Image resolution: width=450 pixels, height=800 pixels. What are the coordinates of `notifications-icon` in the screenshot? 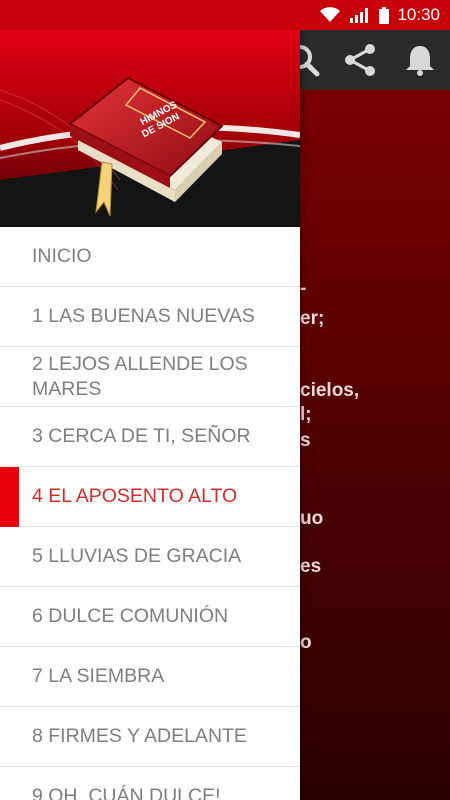 It's located at (420, 60).